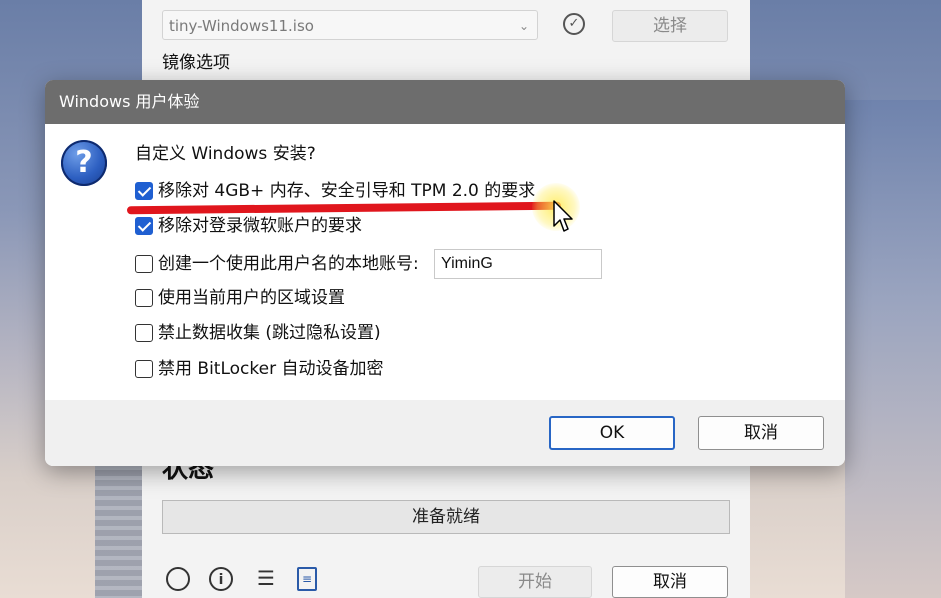 Image resolution: width=941 pixels, height=598 pixels. I want to click on select-button: 选择, so click(670, 26).